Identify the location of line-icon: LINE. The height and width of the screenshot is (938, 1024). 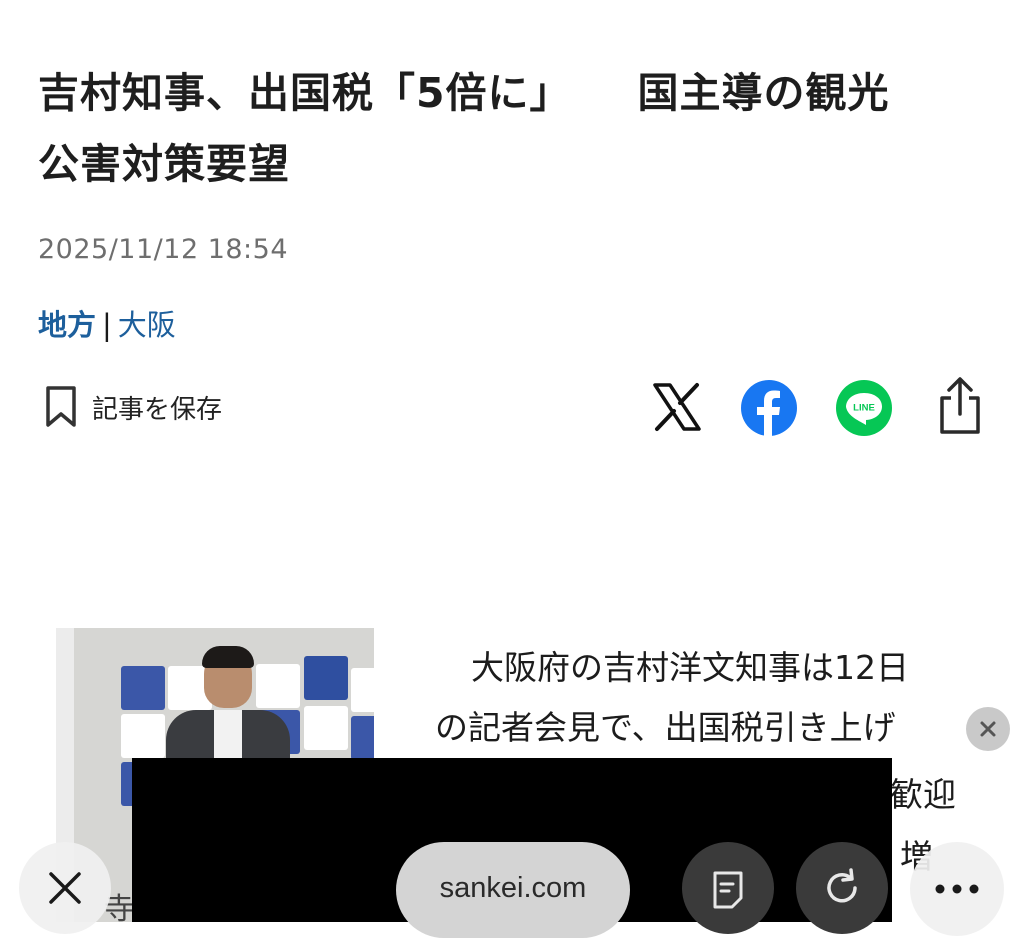
(864, 408).